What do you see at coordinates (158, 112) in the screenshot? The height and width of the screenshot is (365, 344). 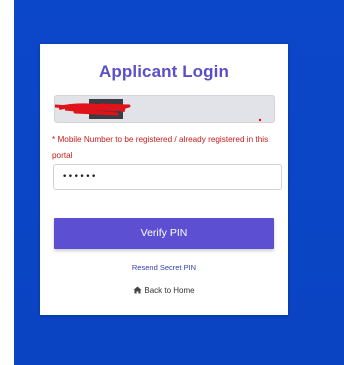 I see `redaction-scribble` at bounding box center [158, 112].